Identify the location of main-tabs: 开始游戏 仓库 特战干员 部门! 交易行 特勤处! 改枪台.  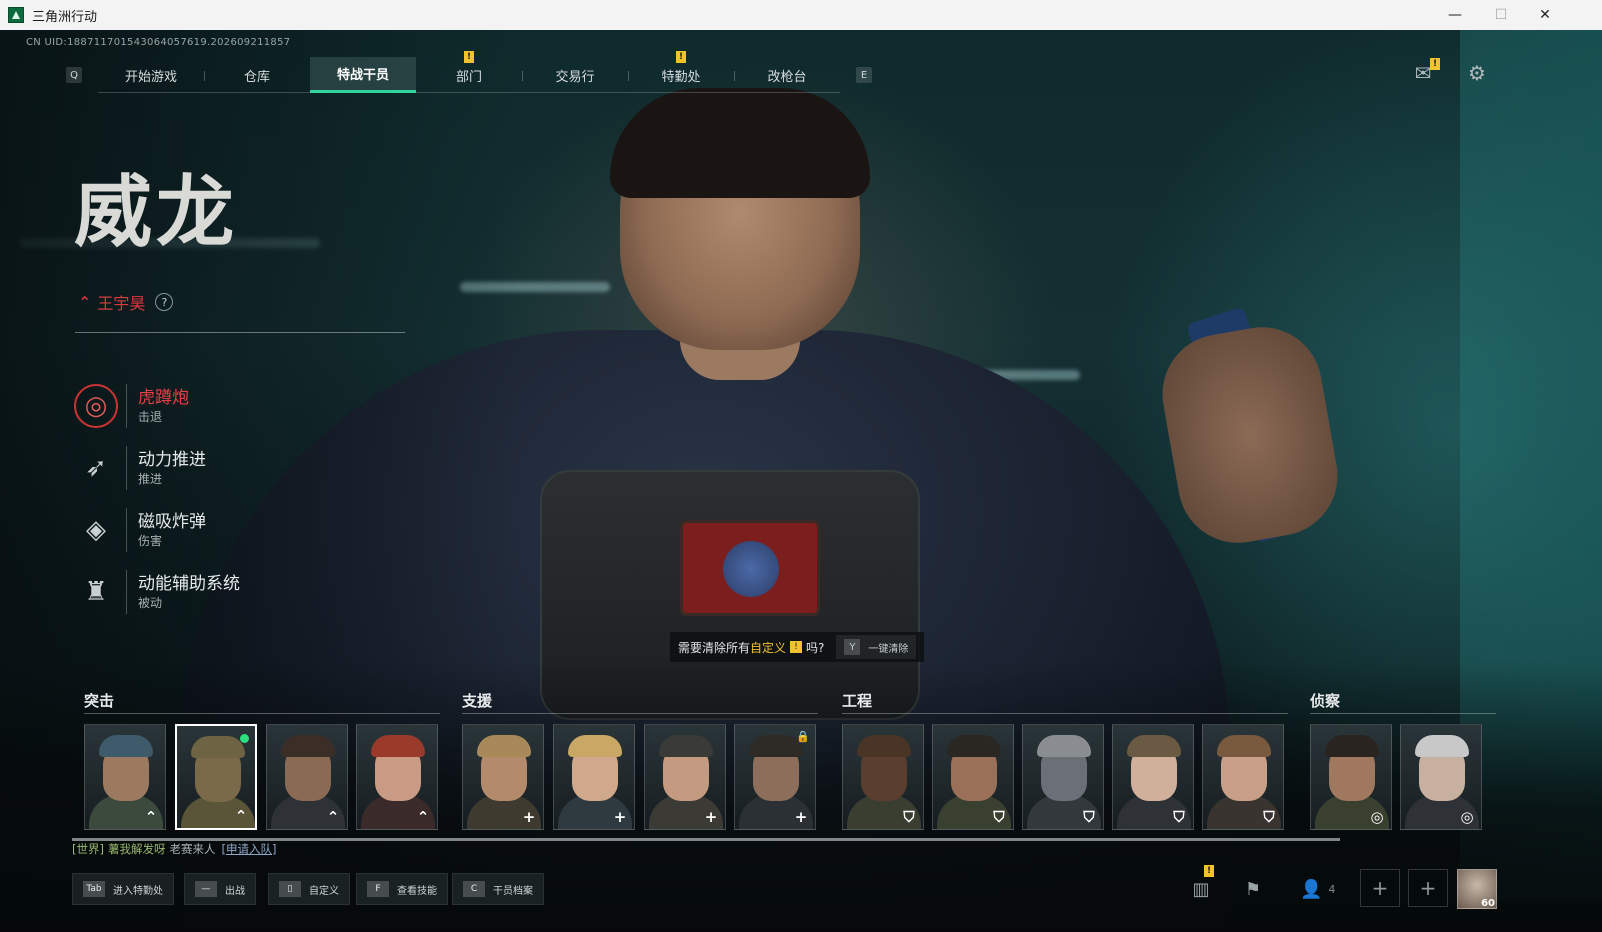
(469, 72).